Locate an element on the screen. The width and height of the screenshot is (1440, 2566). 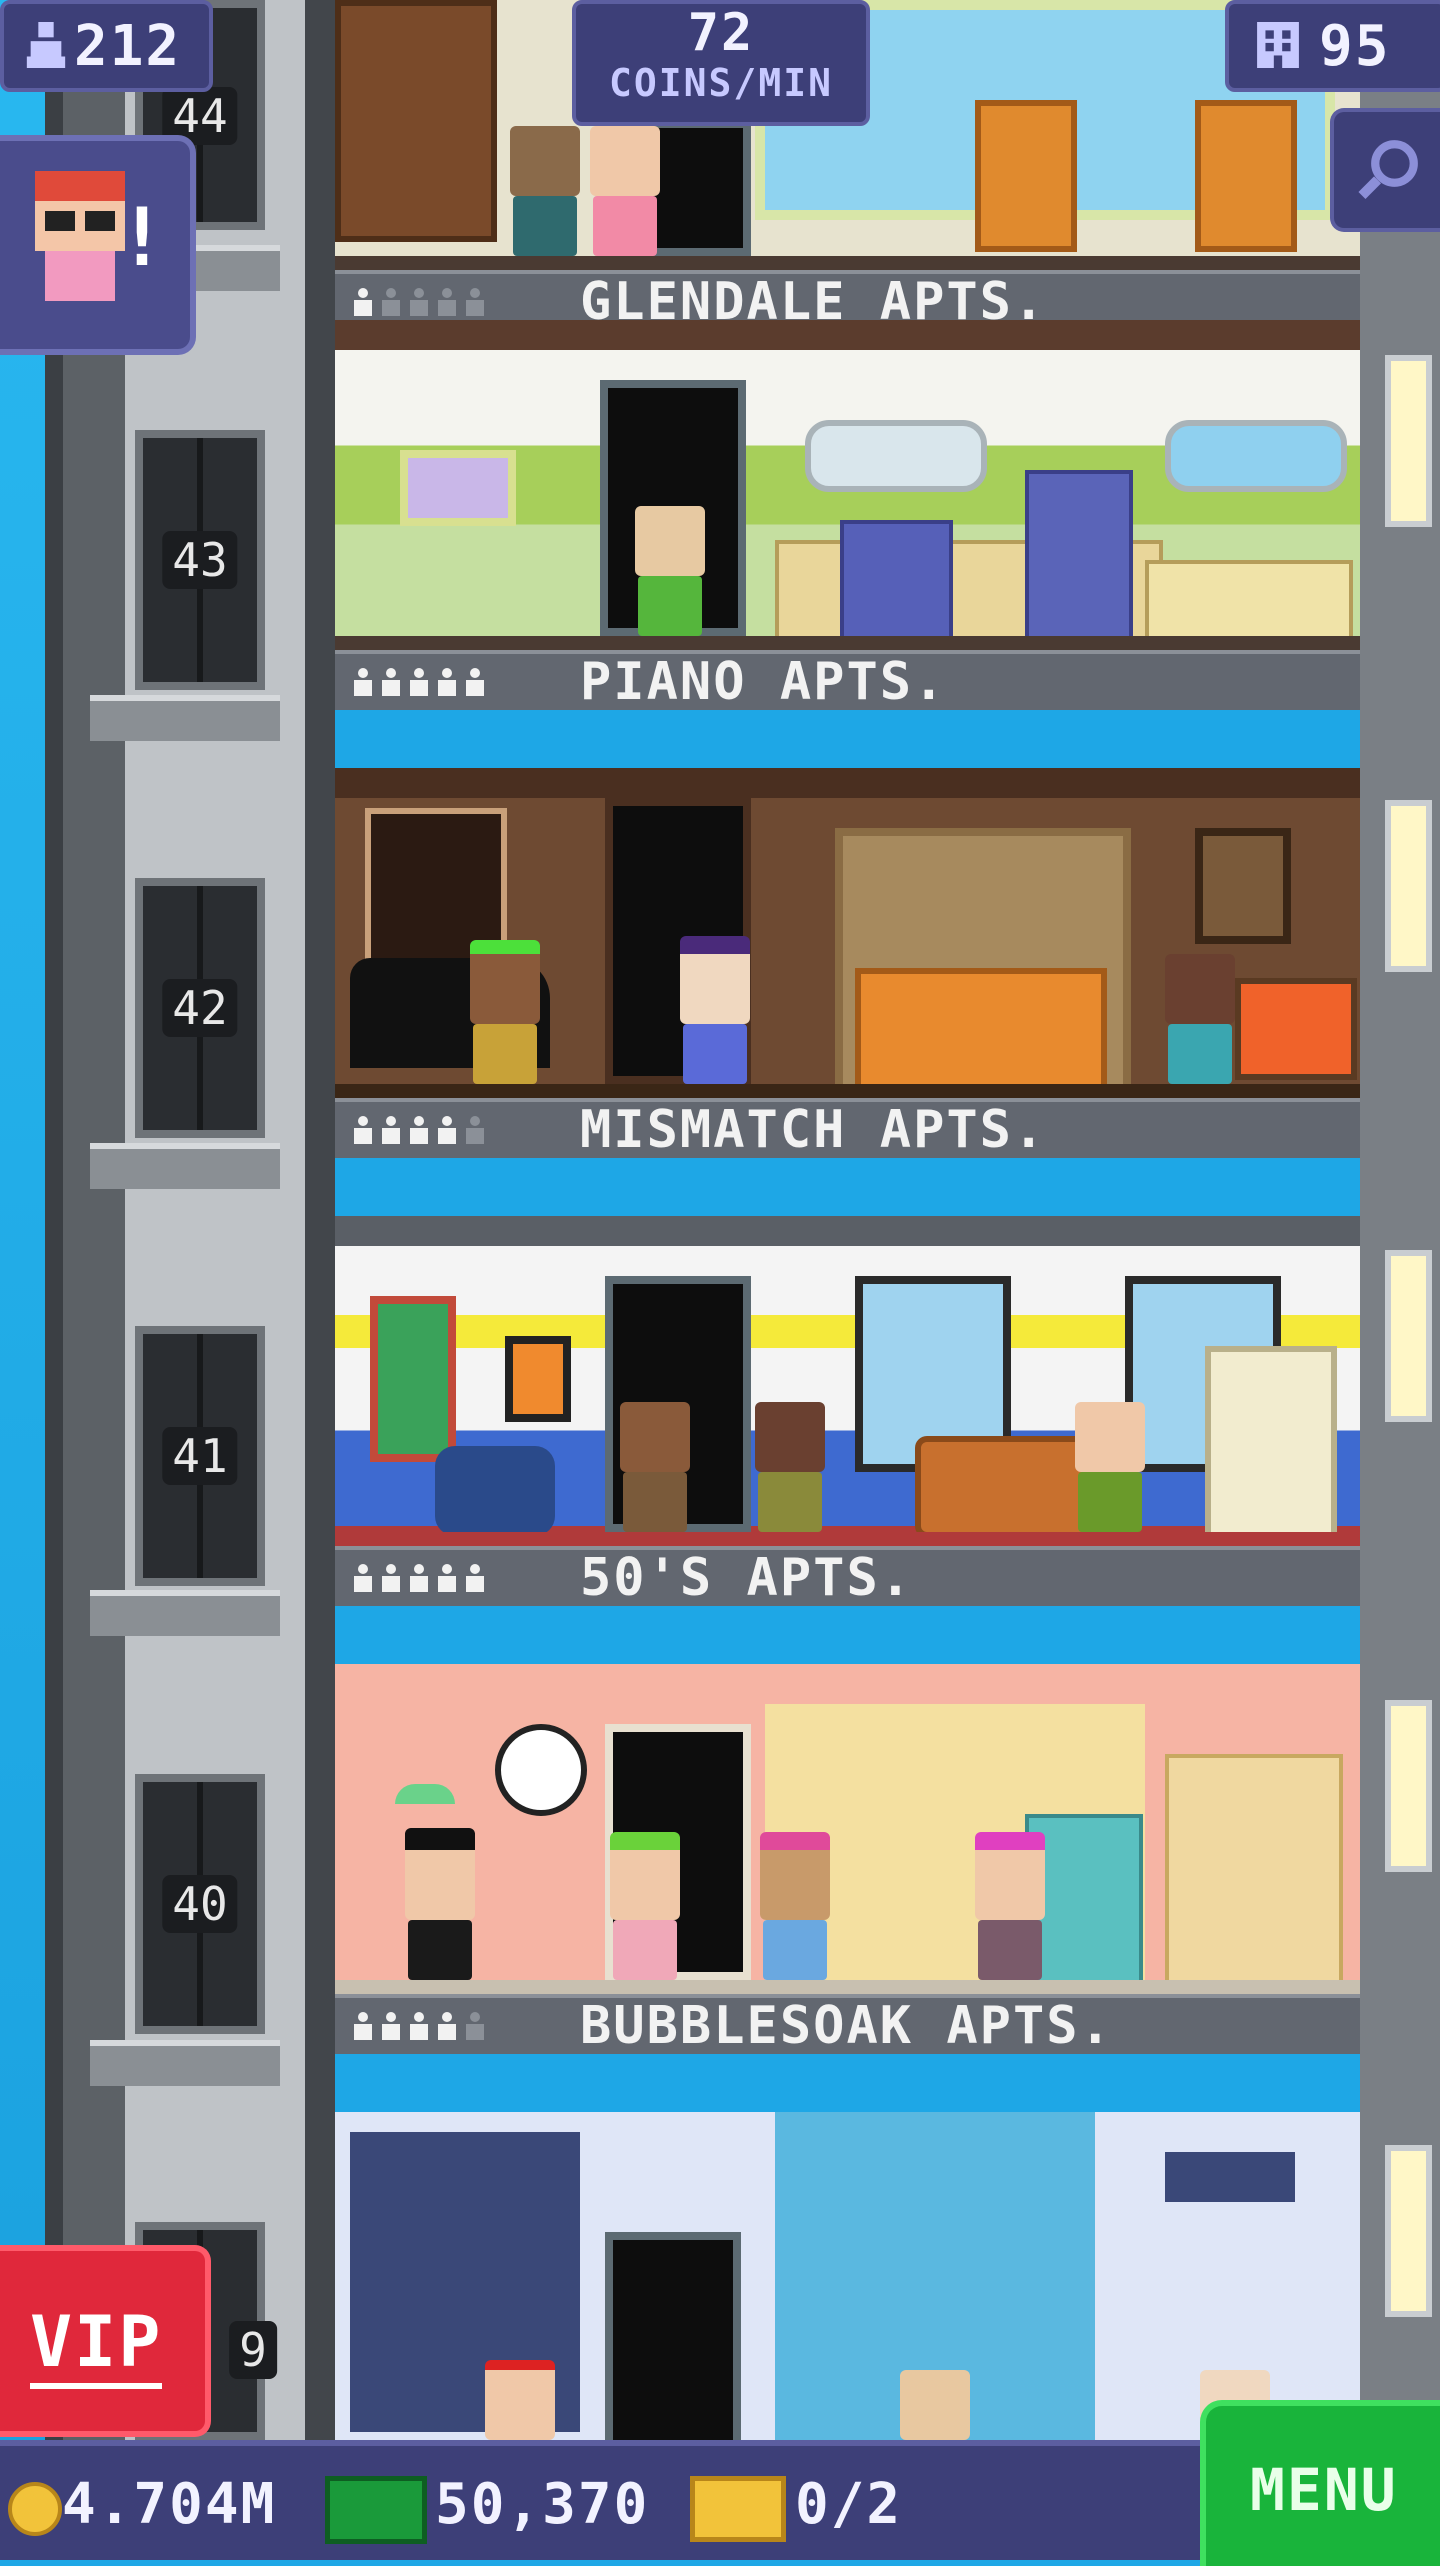
elevator-door-42: 42 is located at coordinates (200, 1008).